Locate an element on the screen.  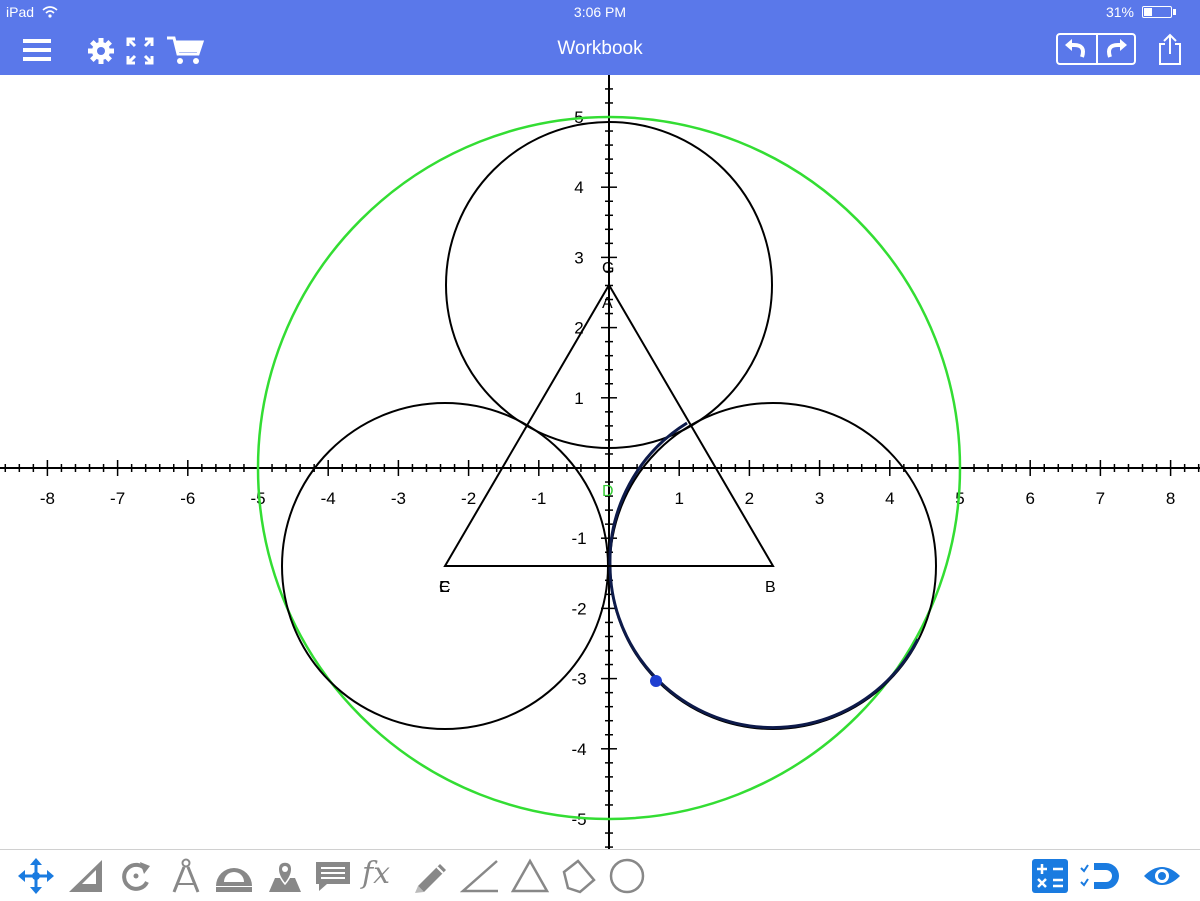
y-tick-label: -5 is located at coordinates (578, 819).